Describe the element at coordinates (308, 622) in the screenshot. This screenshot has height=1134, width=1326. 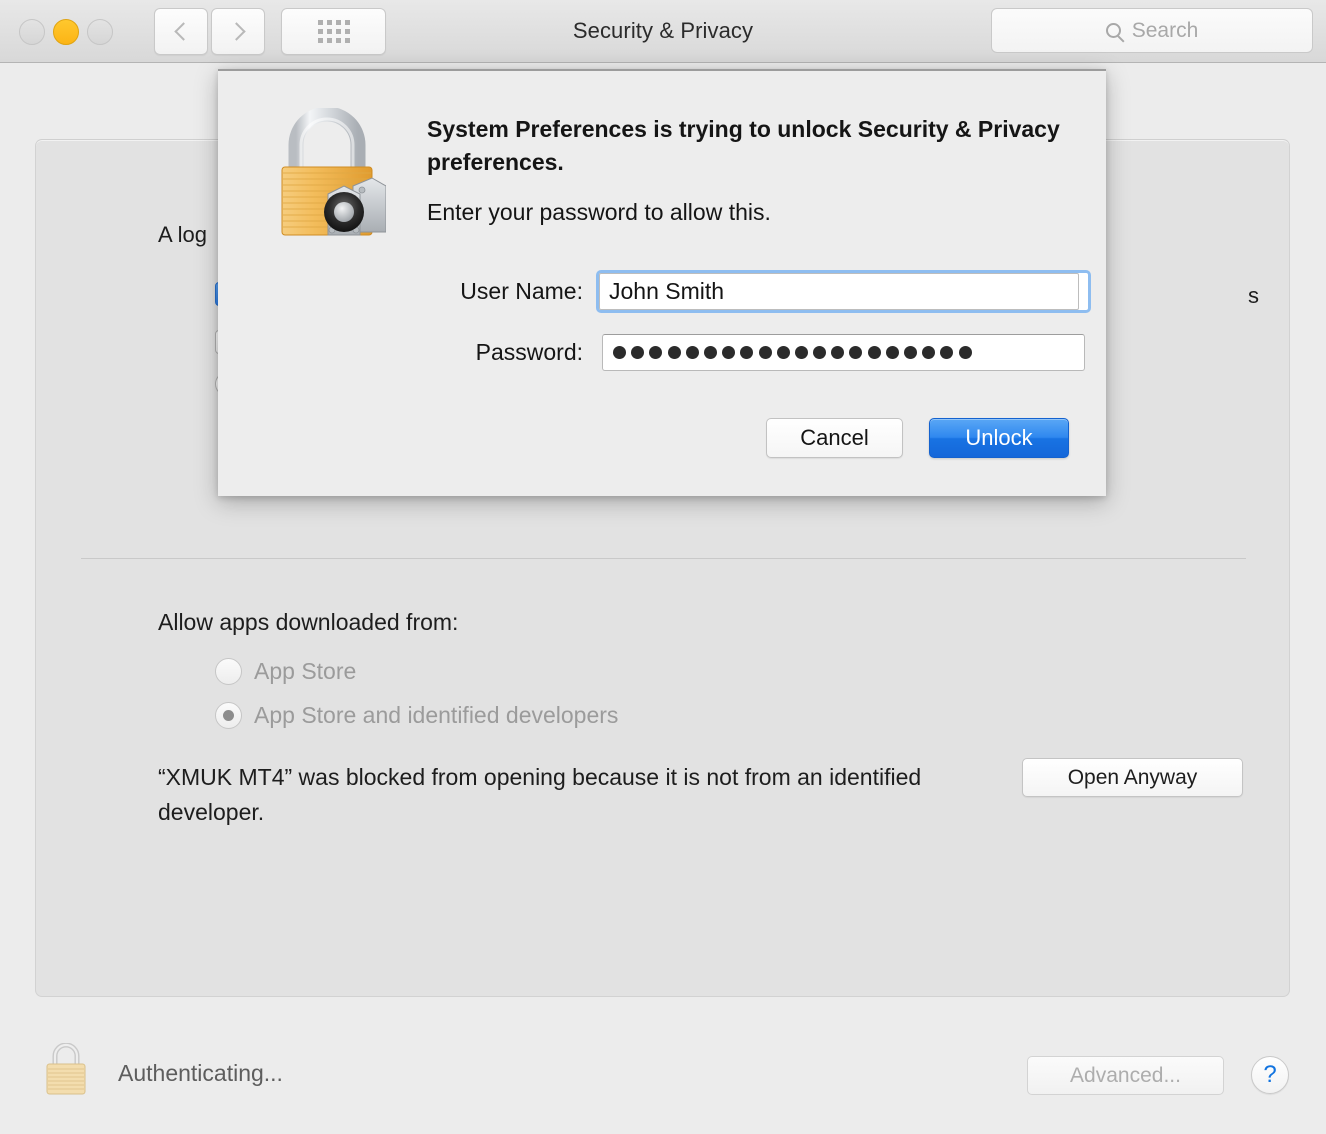
I see `allow-apps-title: Allow apps downloaded from:` at that location.